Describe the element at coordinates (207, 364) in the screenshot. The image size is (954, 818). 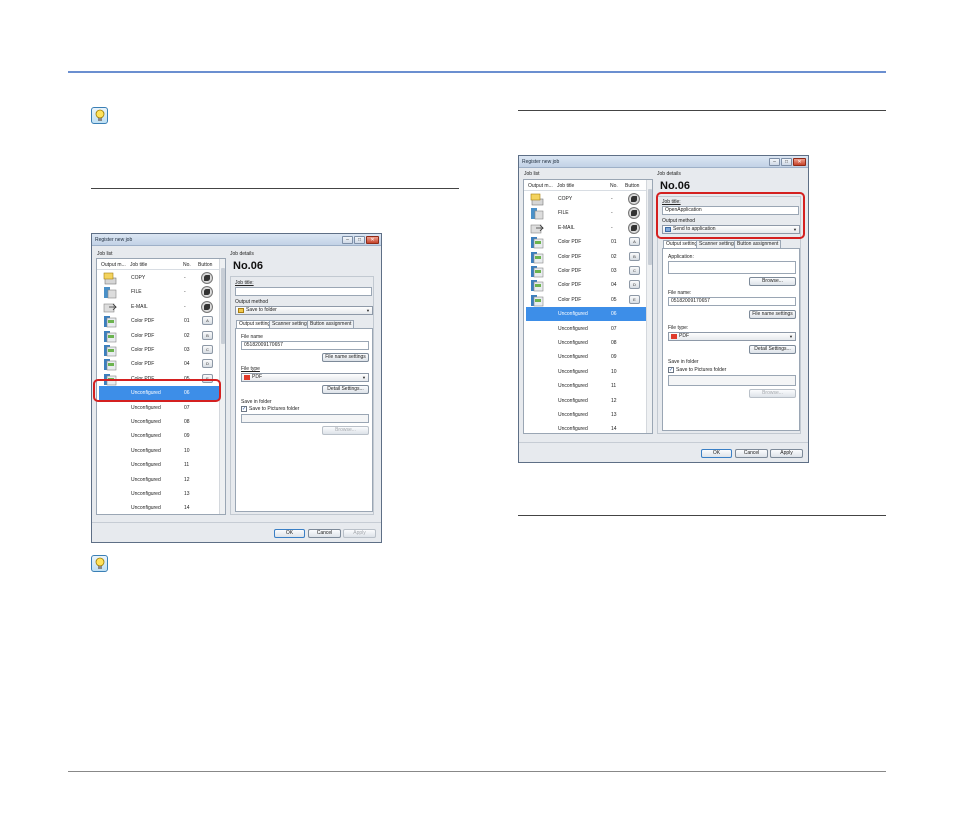
I see `scanner-button-badge: D` at that location.